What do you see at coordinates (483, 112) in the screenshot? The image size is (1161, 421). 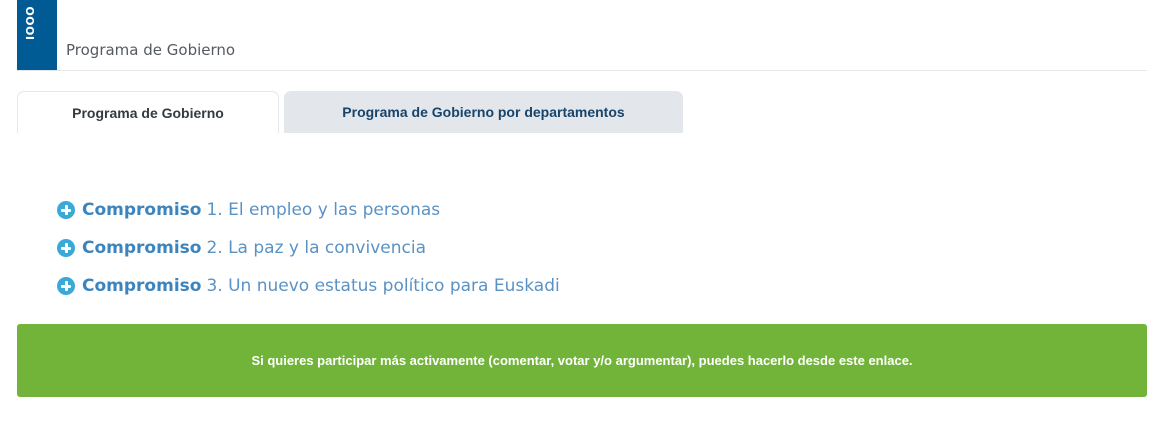 I see `tab-programa-por-departamentos: Programa de Gobierno por departamentos` at bounding box center [483, 112].